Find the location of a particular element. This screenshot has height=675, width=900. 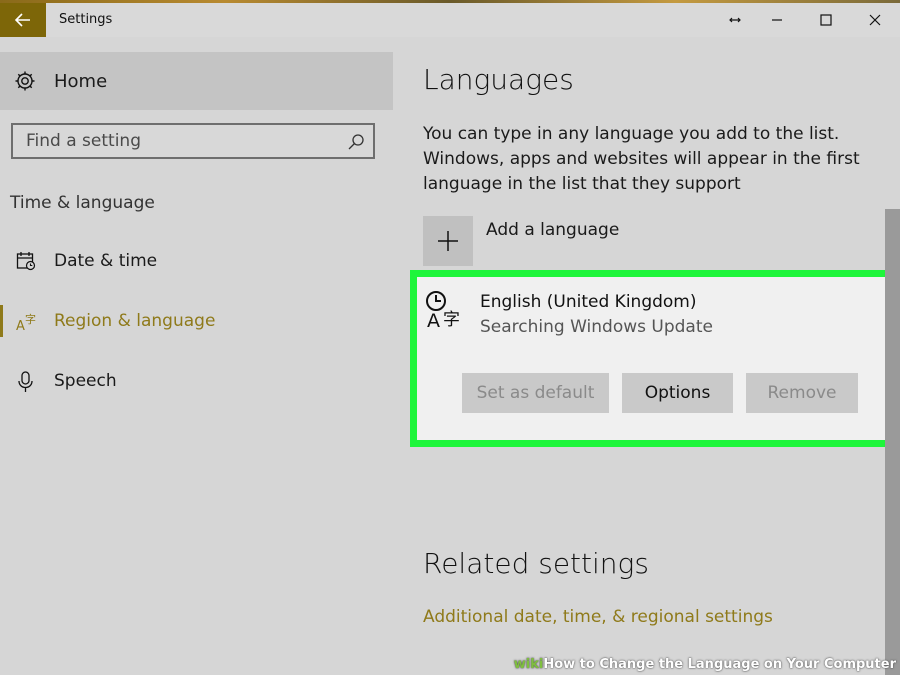

plus-icon is located at coordinates (448, 241).